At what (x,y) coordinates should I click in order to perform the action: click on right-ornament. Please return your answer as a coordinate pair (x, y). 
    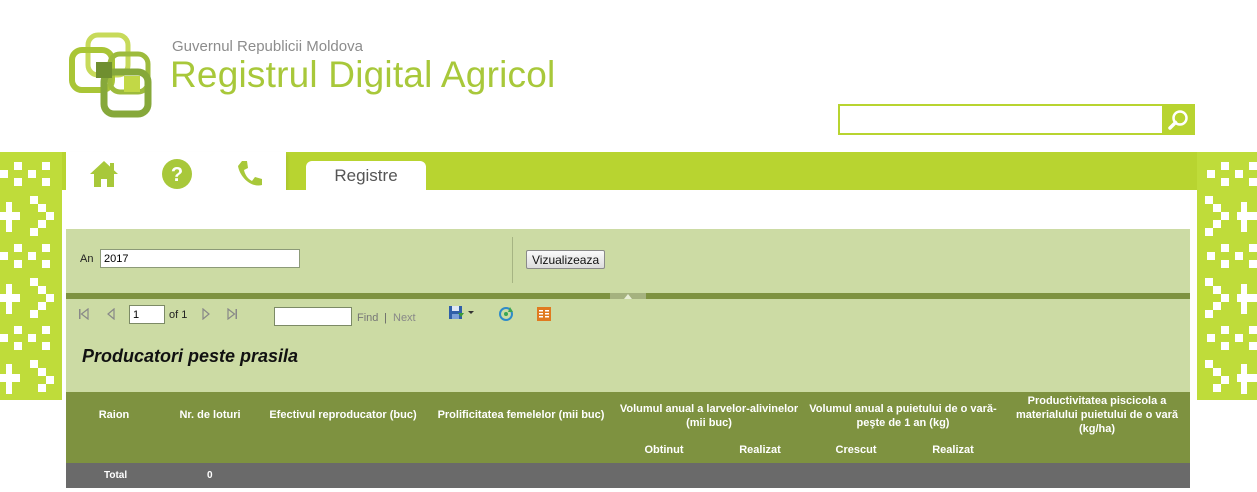
    Looking at the image, I should click on (1227, 276).